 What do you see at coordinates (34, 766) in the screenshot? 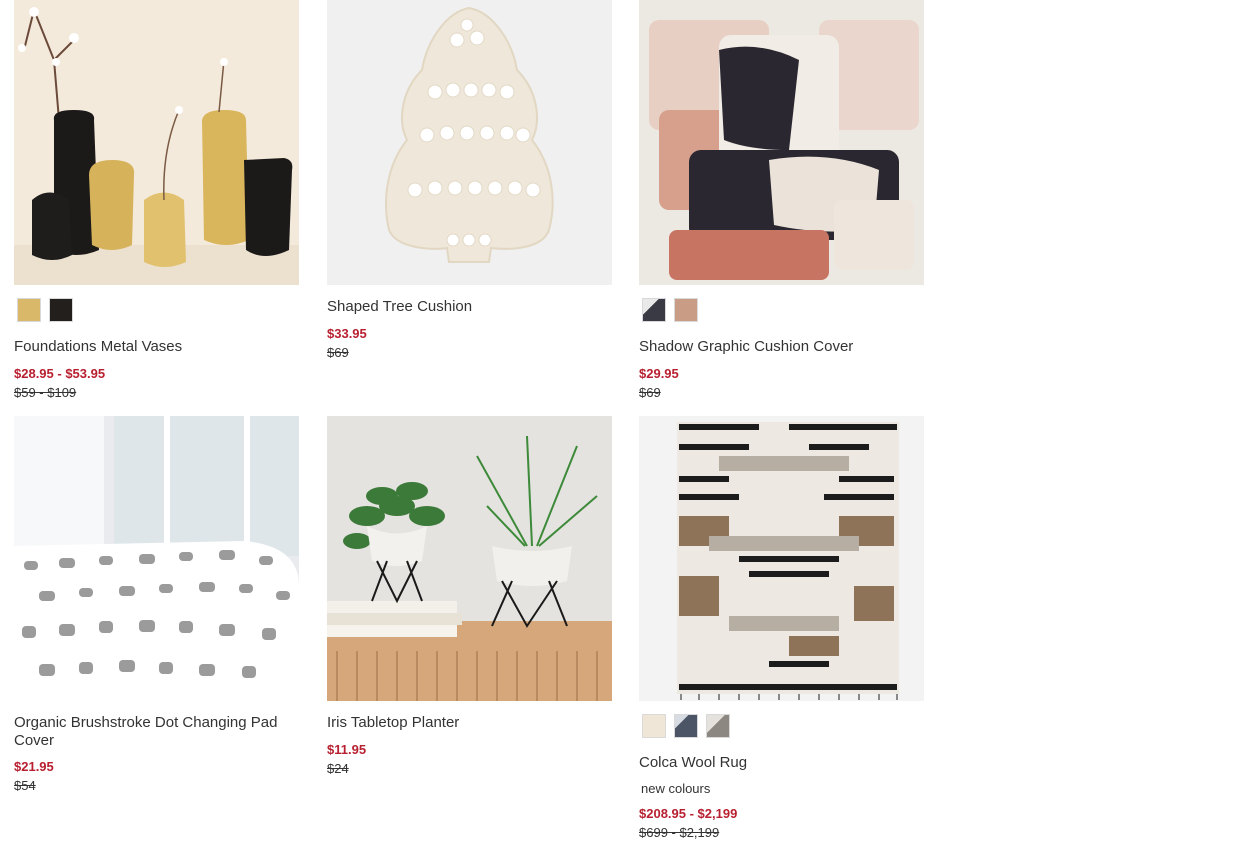
I see `sale-price: $21.95` at bounding box center [34, 766].